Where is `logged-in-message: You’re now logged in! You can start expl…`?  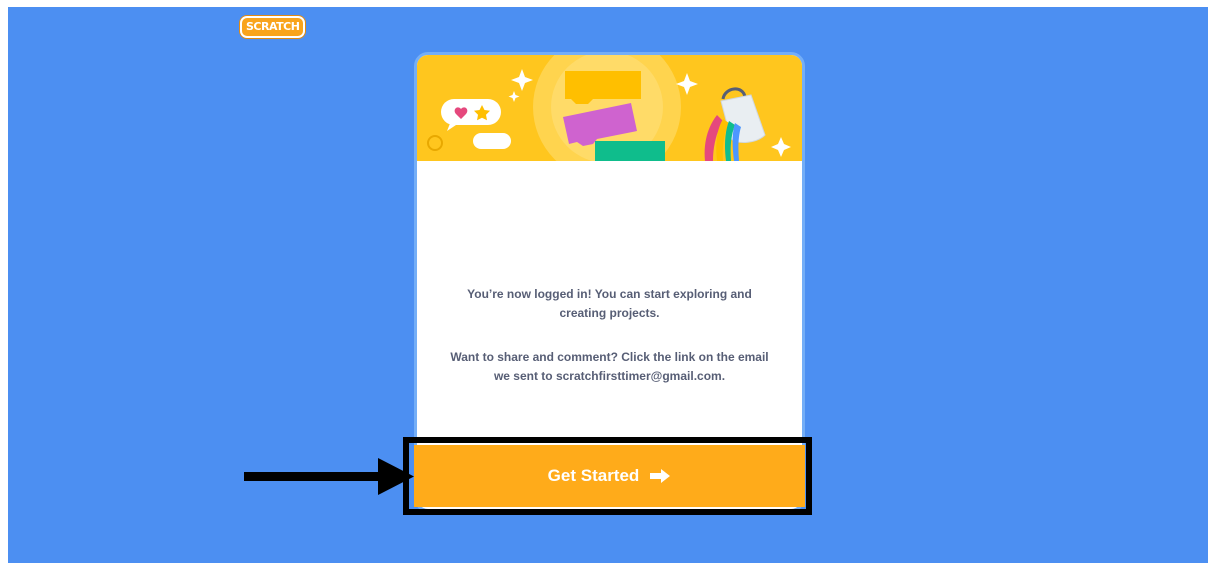
logged-in-message: You’re now logged in! You can start expl… is located at coordinates (609, 303).